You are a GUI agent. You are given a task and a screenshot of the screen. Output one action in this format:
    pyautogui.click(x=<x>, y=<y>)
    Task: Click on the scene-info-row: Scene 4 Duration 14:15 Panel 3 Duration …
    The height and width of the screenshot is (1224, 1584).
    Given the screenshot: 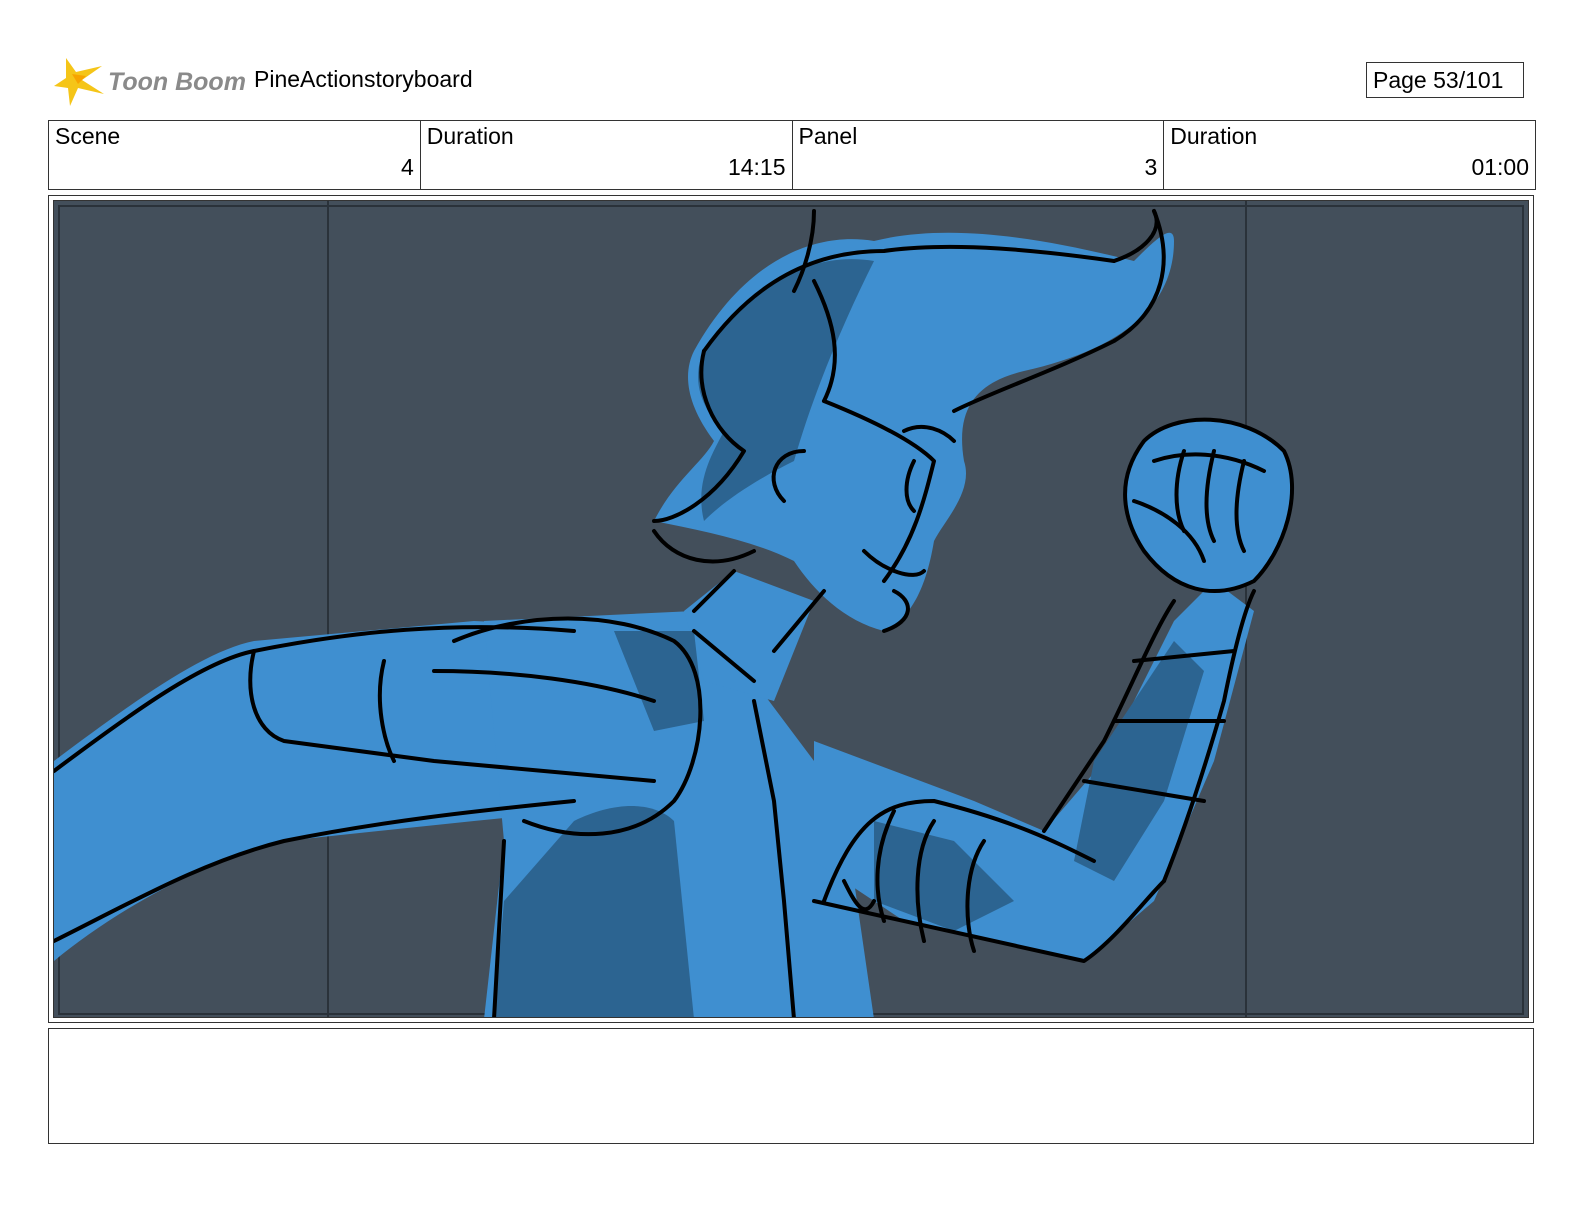 What is the action you would take?
    pyautogui.click(x=792, y=155)
    